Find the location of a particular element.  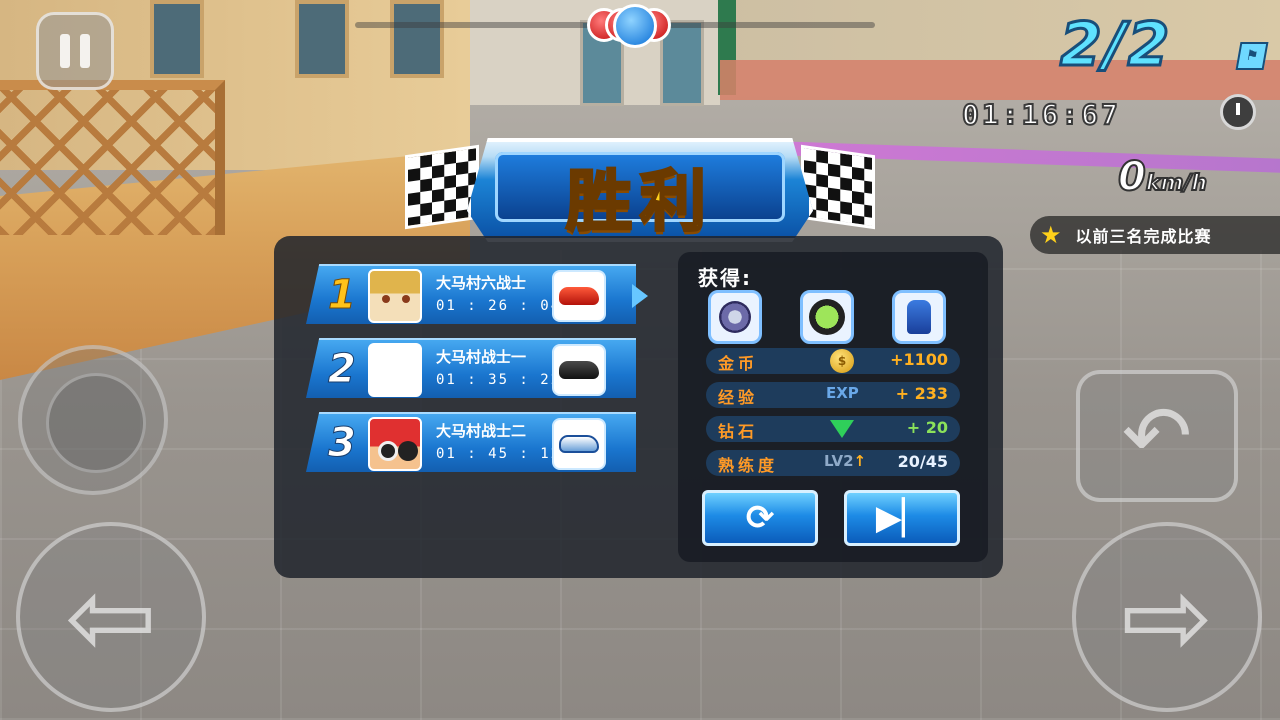

stat-row-coins: 金币 $ +1100 is located at coordinates (833, 361).